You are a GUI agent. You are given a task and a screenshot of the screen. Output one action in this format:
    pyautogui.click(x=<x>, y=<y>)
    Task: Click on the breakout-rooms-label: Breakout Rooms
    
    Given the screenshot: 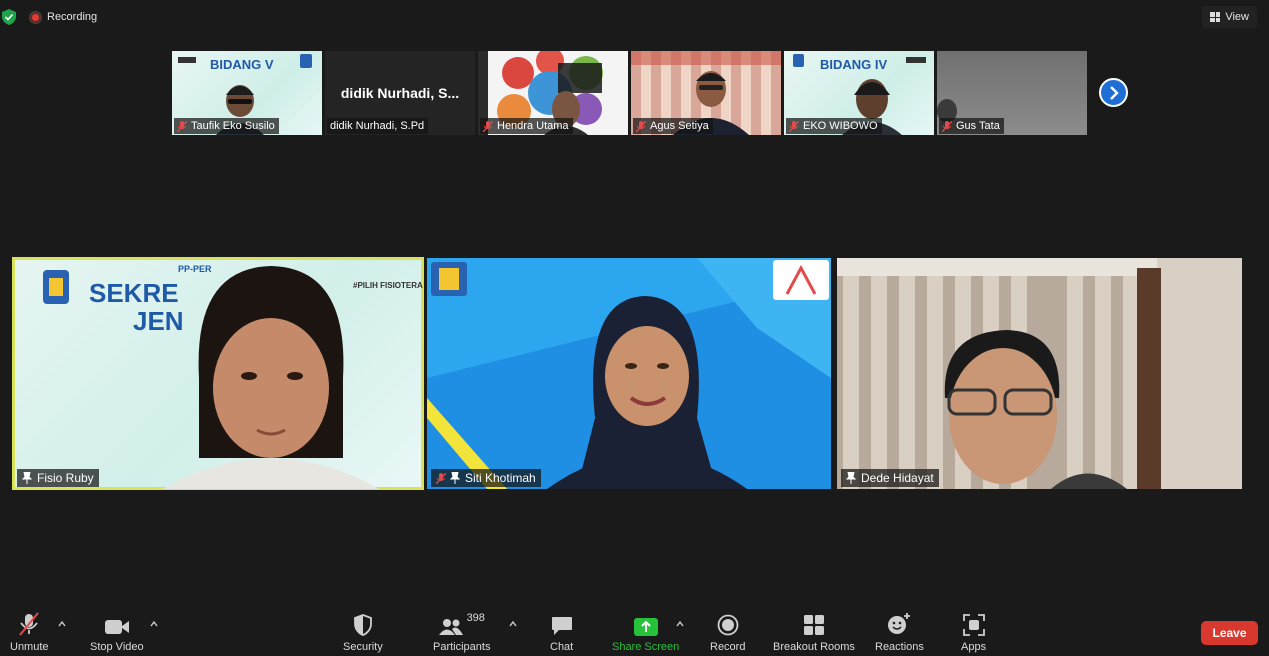 What is the action you would take?
    pyautogui.click(x=814, y=647)
    